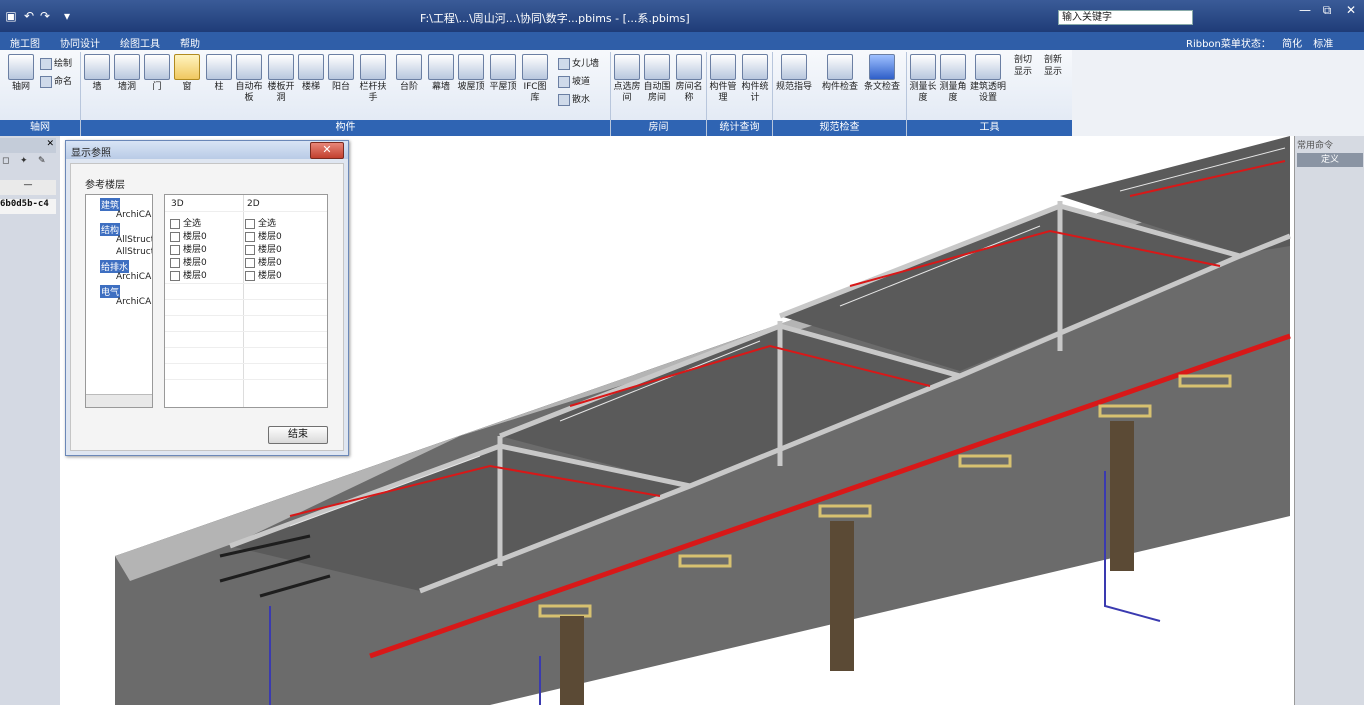 This screenshot has height=705, width=1364. Describe the element at coordinates (24, 161) in the screenshot. I see `snap-icon: ✦` at that location.